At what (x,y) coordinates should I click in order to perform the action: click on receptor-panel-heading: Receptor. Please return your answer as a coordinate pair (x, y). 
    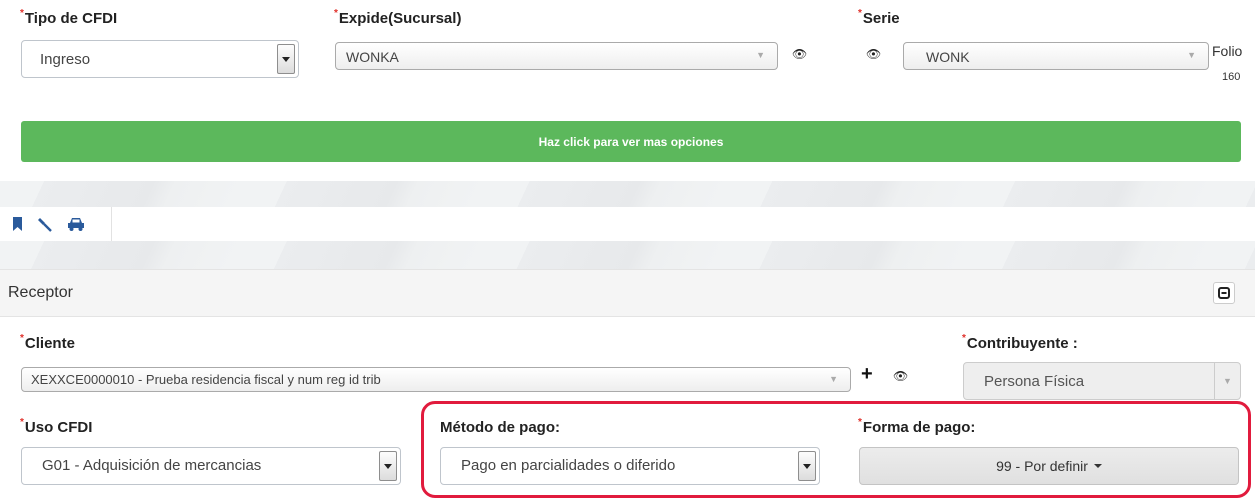
    Looking at the image, I should click on (627, 293).